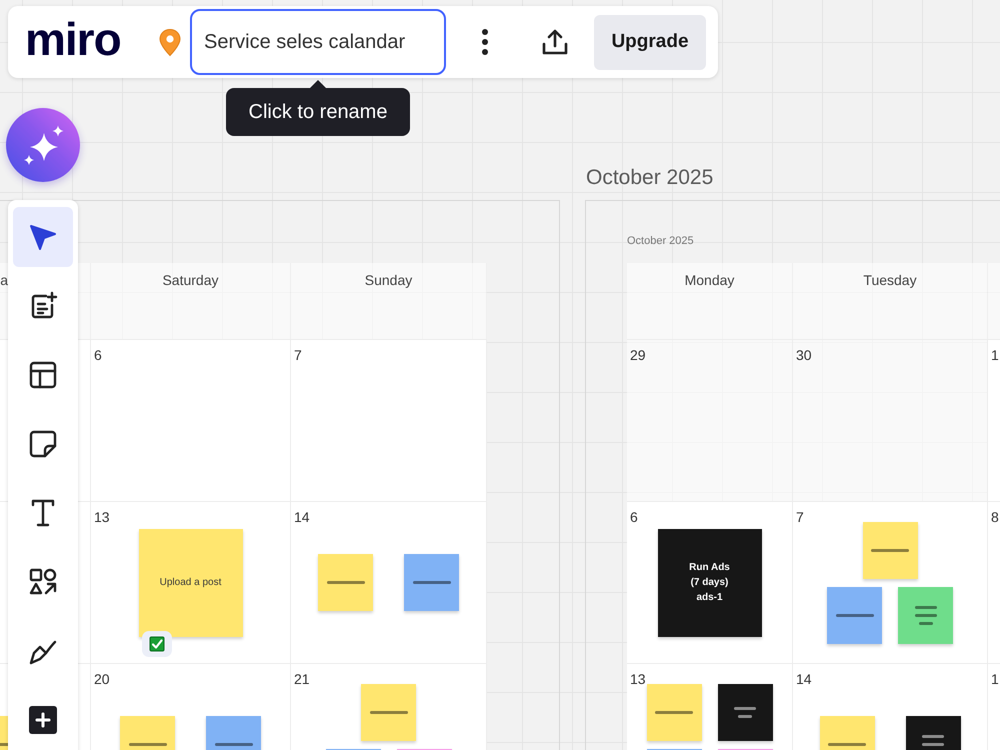 This screenshot has height=750, width=1000. What do you see at coordinates (43, 444) in the screenshot?
I see `sticky-note-icon` at bounding box center [43, 444].